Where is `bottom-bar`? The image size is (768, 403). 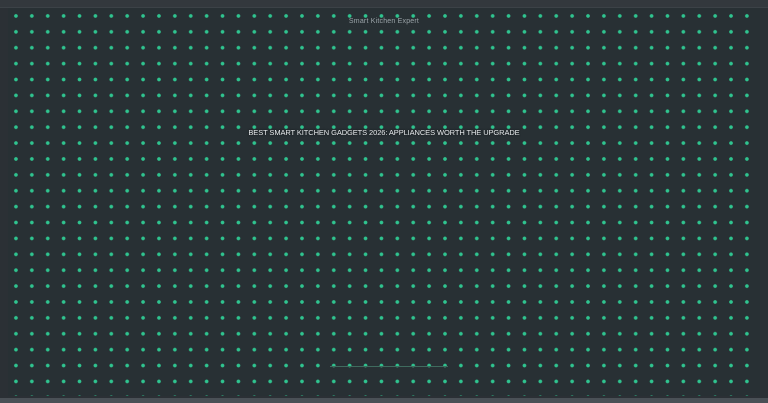
bottom-bar is located at coordinates (384, 400).